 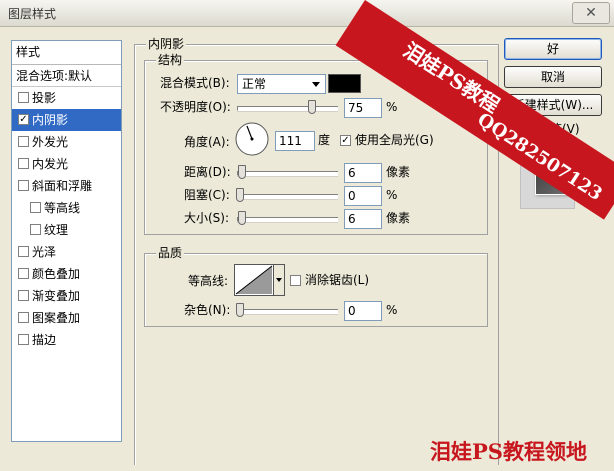 I want to click on contour-curve-icon, so click(x=254, y=280).